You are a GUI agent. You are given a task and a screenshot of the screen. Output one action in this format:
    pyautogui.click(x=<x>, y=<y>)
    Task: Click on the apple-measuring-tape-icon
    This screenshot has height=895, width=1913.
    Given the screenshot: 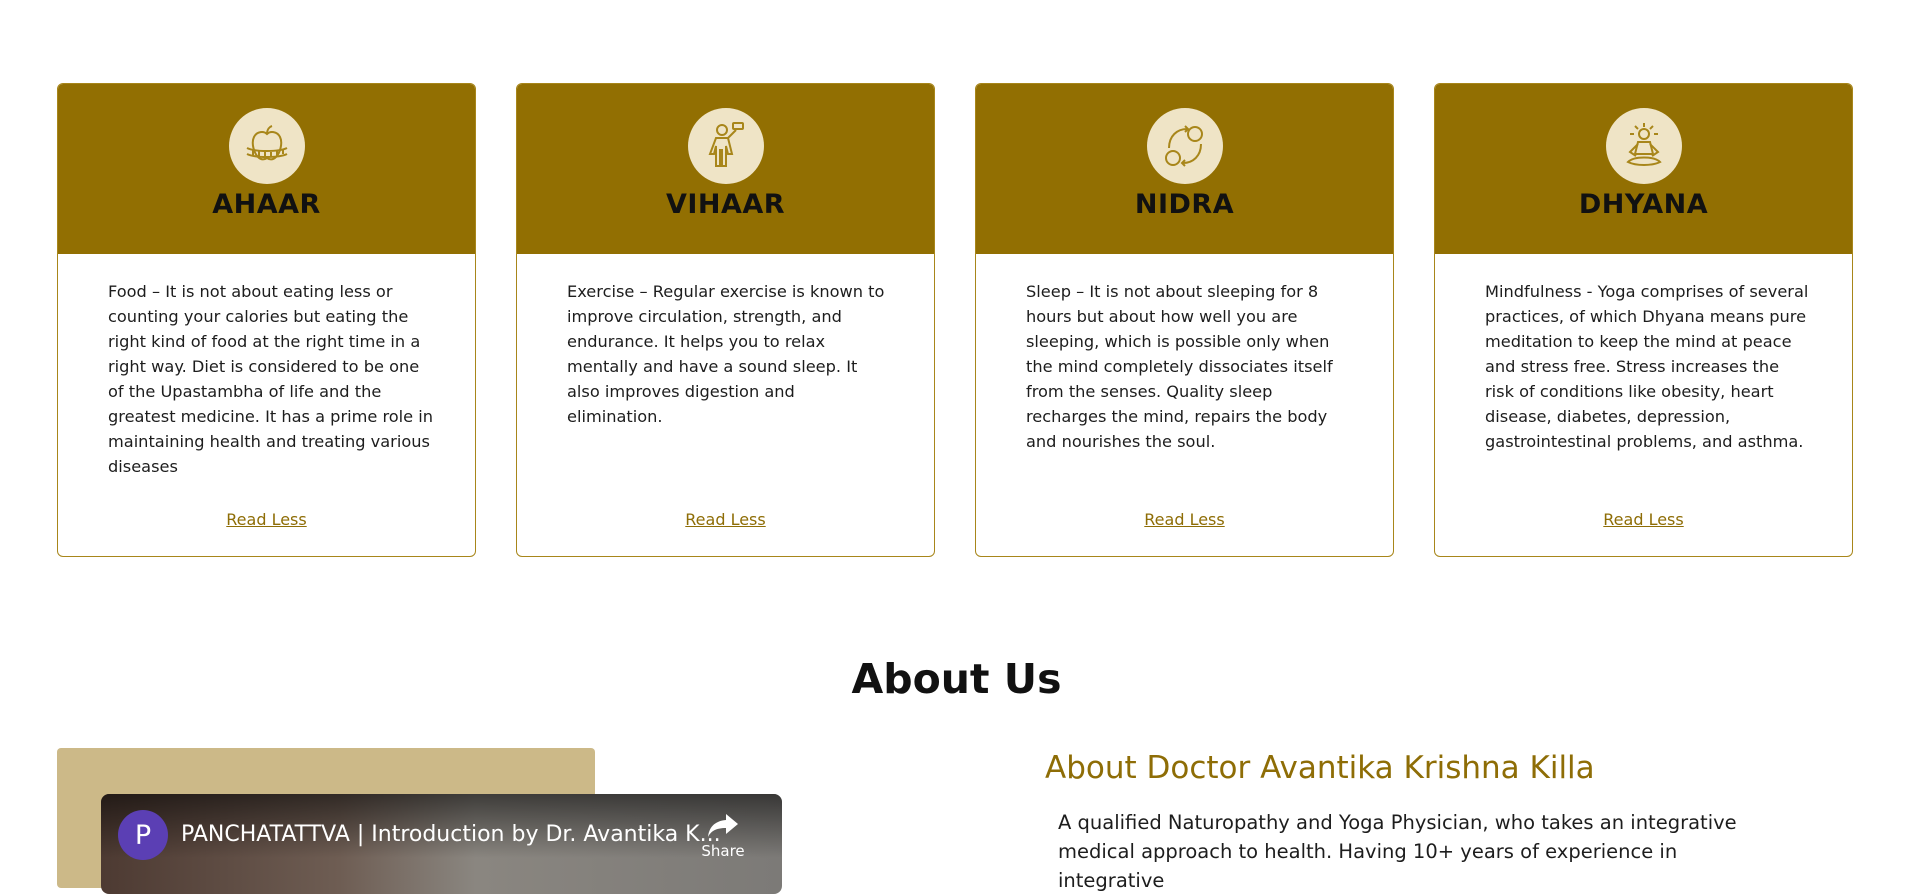 What is the action you would take?
    pyautogui.click(x=266, y=146)
    